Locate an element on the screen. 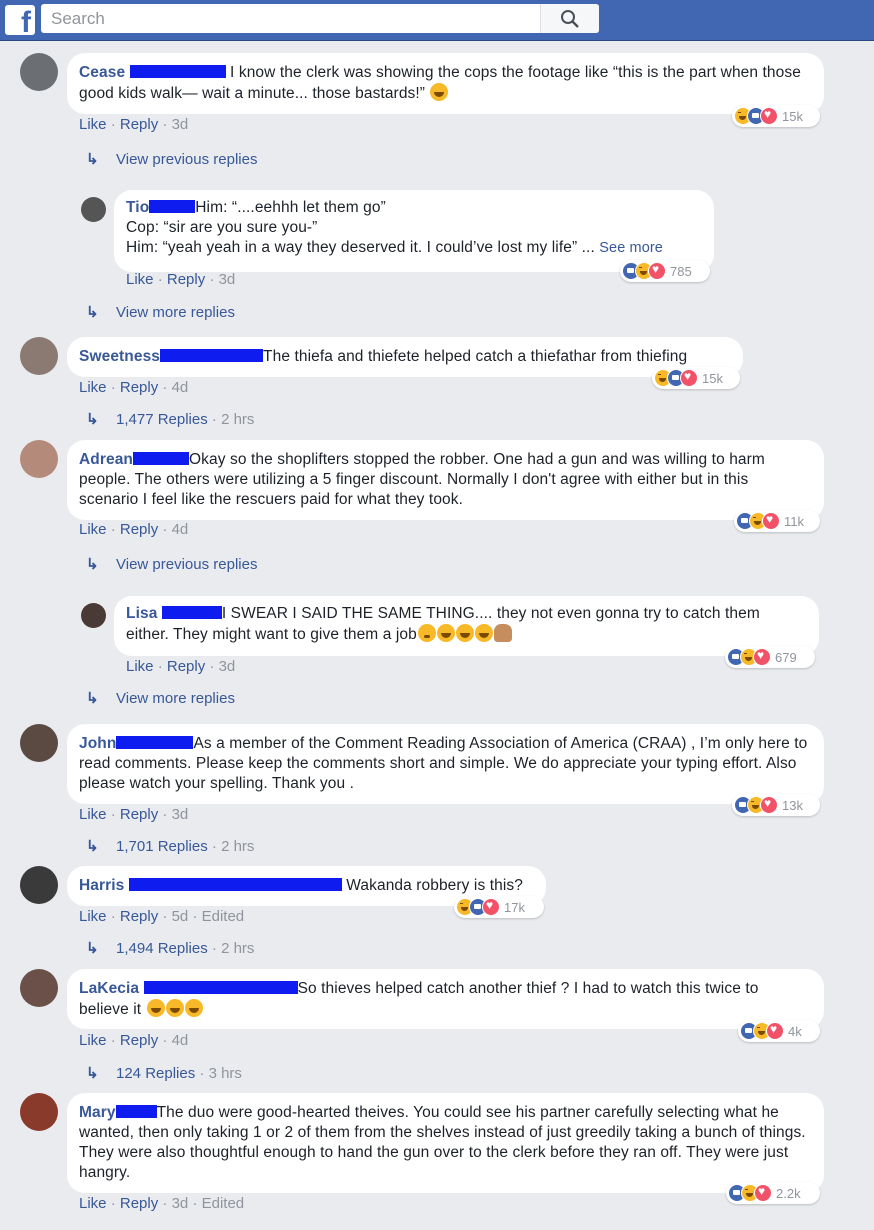 The height and width of the screenshot is (1230, 874). replies-timestamp: 2 hrs is located at coordinates (238, 948).